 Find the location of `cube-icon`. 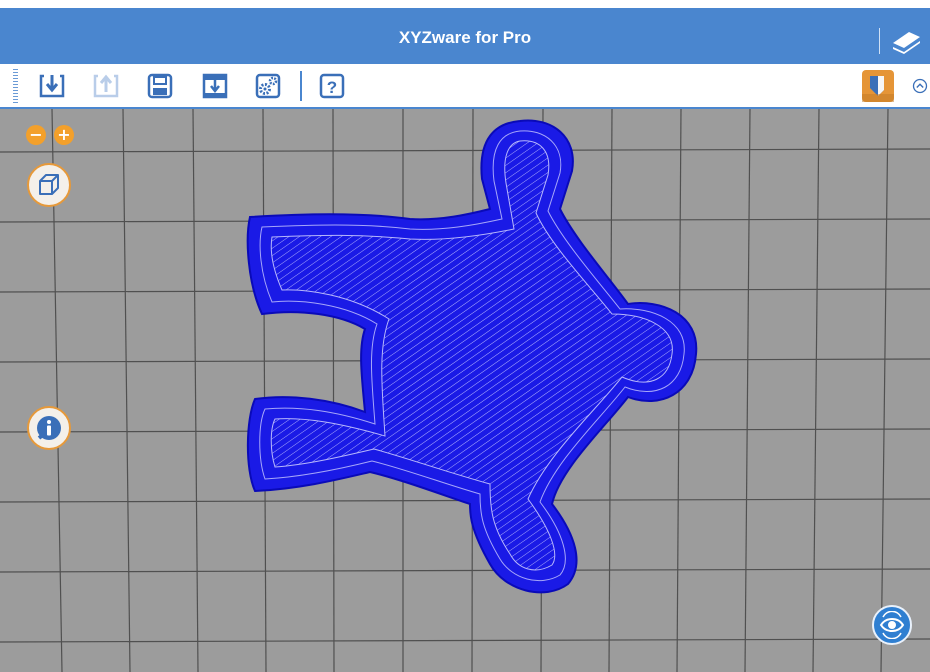

cube-icon is located at coordinates (49, 184).